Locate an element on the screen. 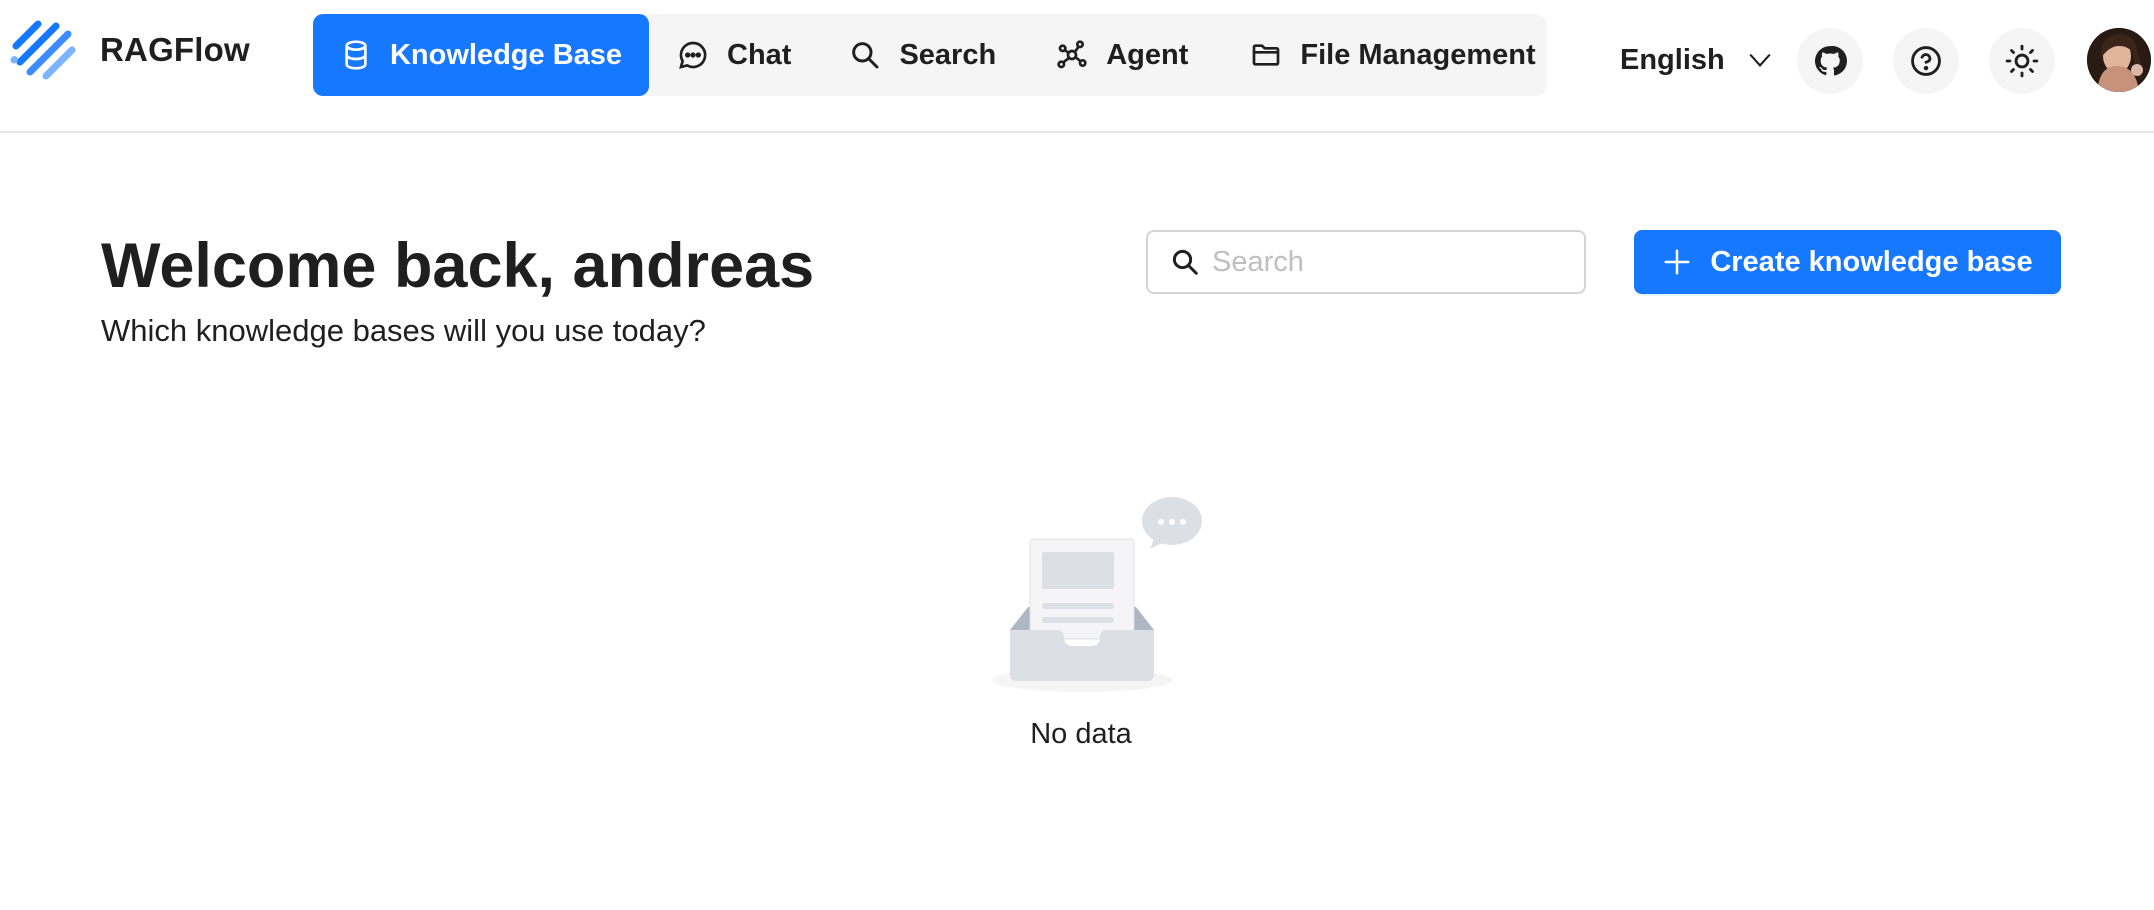 Image resolution: width=2154 pixels, height=910 pixels. language-select: English is located at coordinates (1696, 60).